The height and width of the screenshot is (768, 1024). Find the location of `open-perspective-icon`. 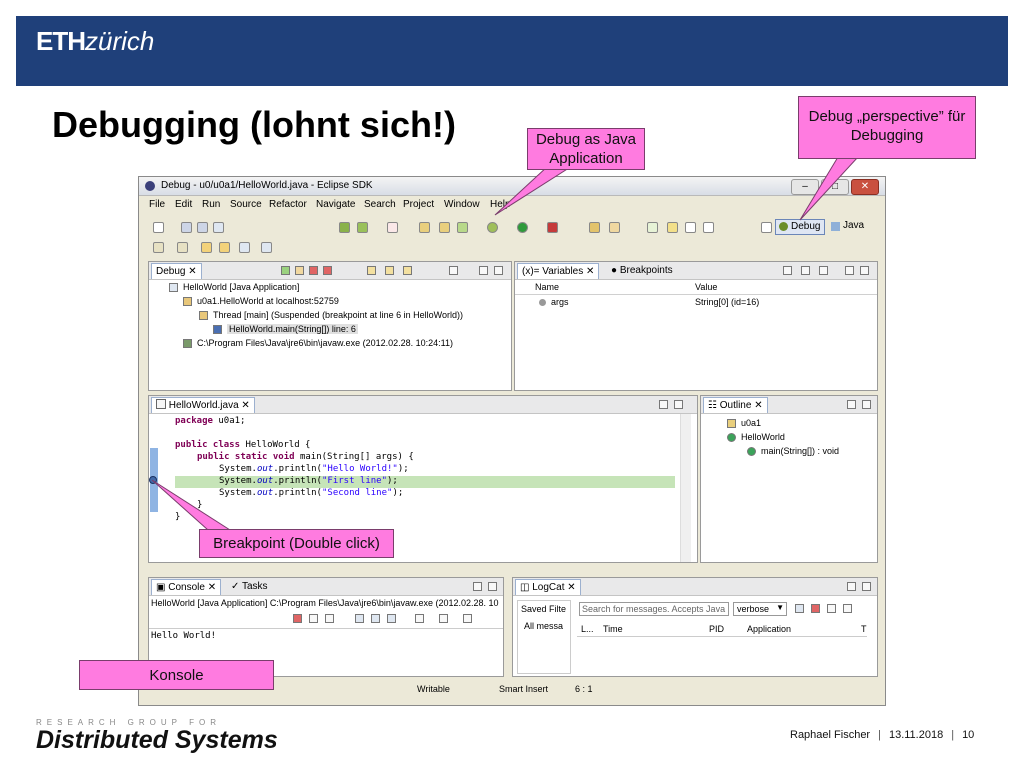

open-perspective-icon is located at coordinates (766, 227).